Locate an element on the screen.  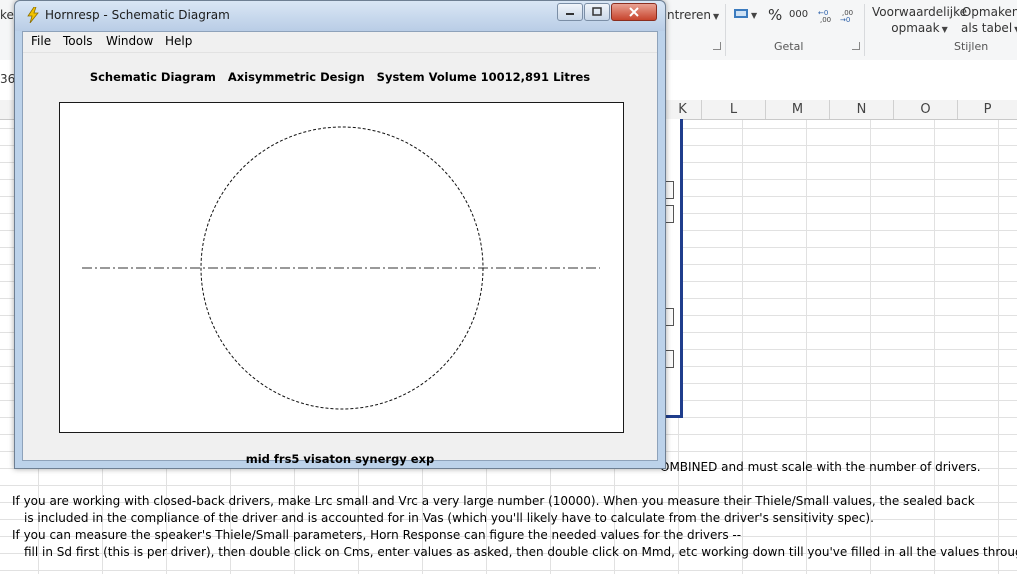
group-label-getal: Getal is located at coordinates (789, 46).